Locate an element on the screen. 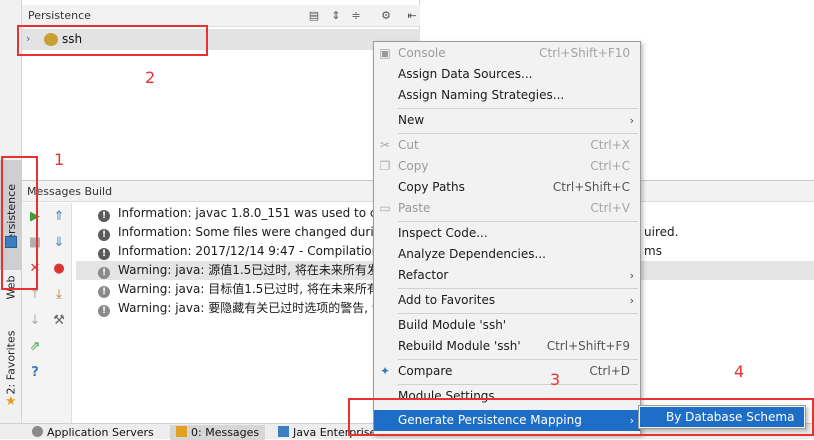 This screenshot has width=814, height=440. messages-icon is located at coordinates (181, 431).